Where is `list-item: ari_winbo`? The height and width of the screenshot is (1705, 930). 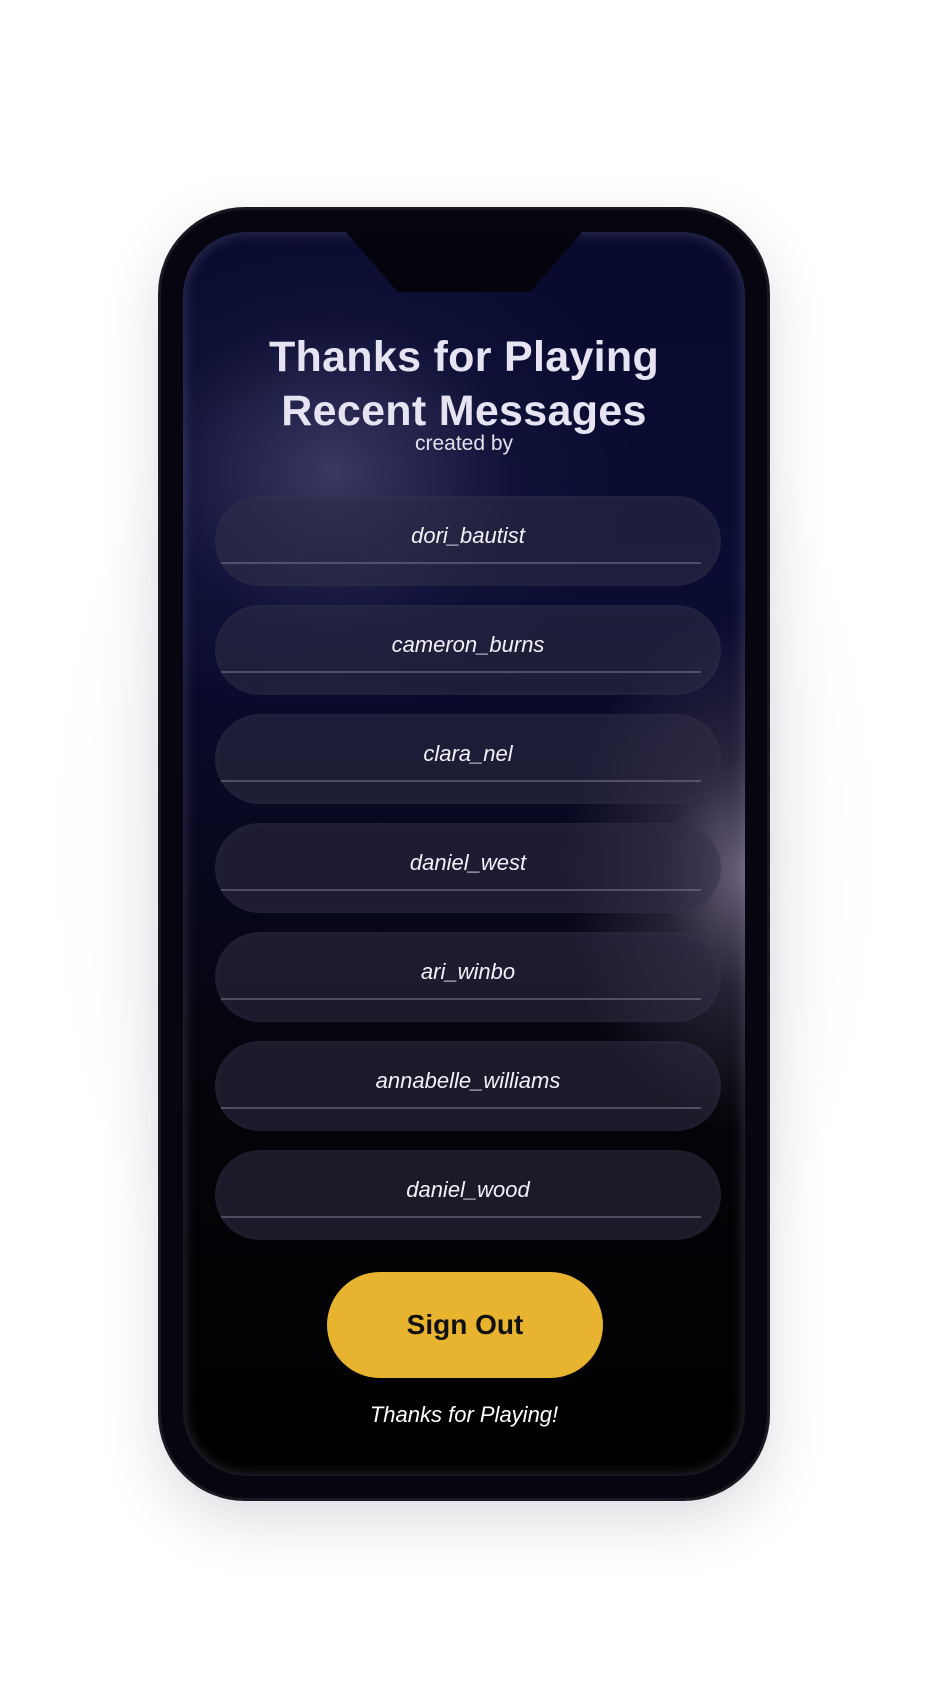
list-item: ari_winbo is located at coordinates (468, 977).